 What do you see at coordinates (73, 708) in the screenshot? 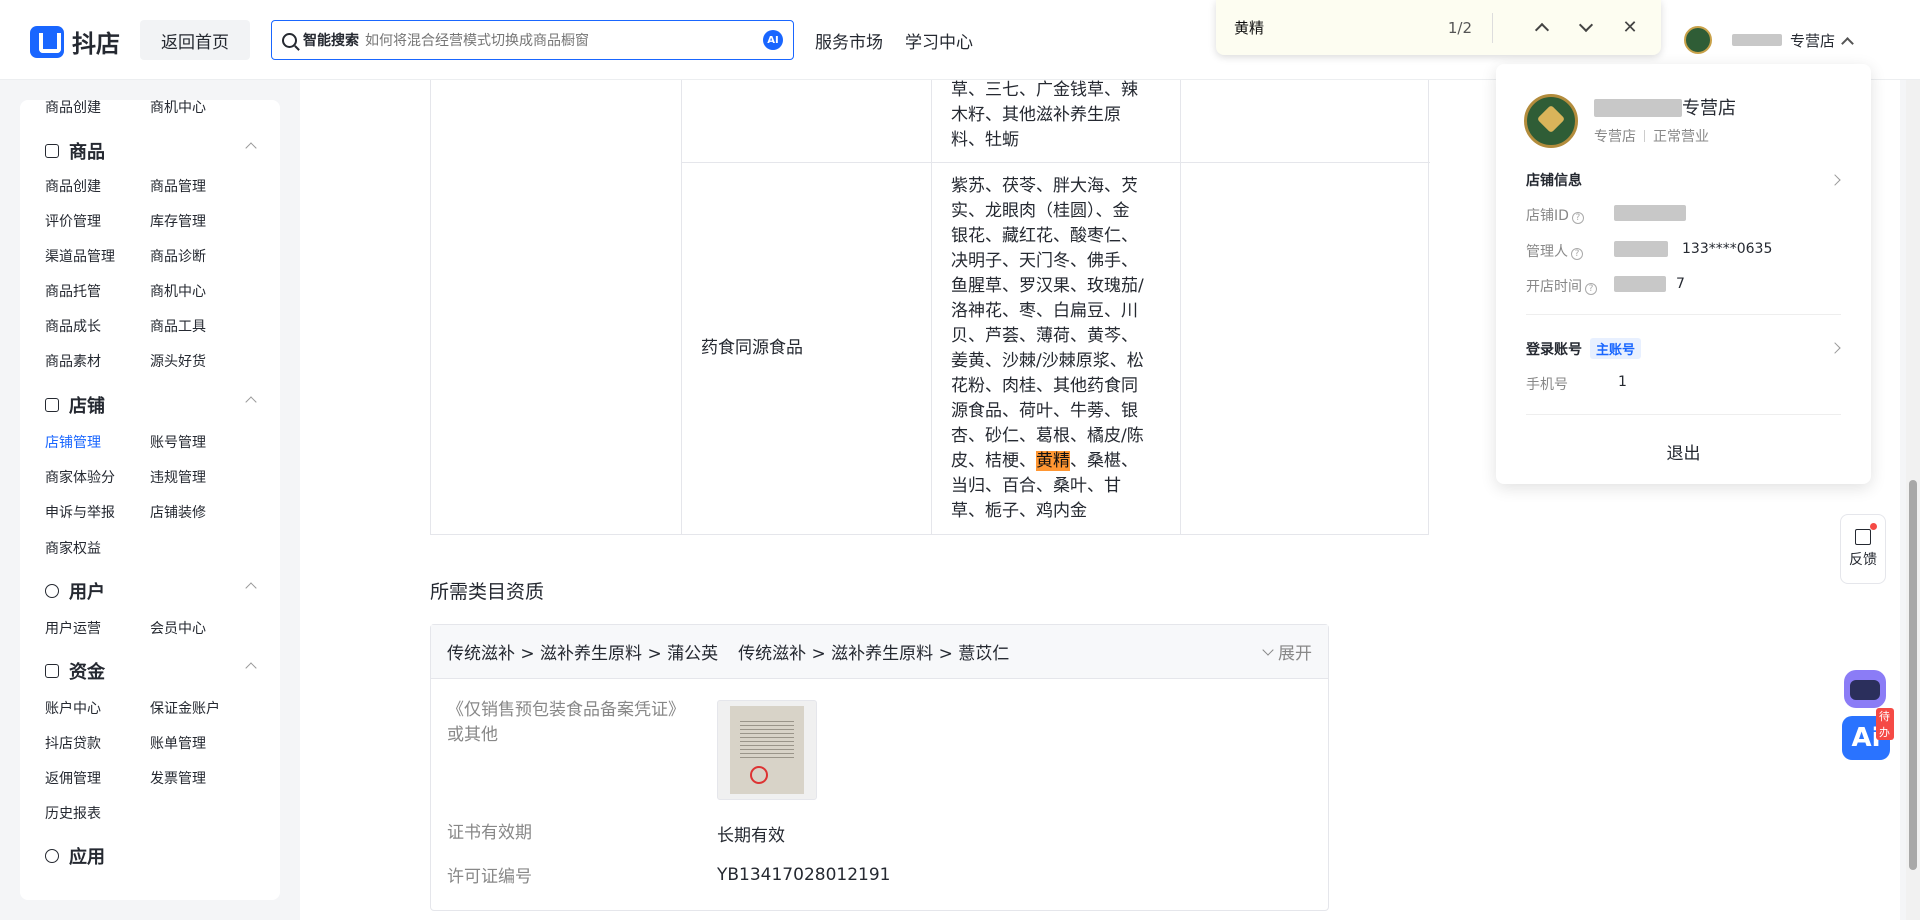
I see `sidebar-item: 账户中心` at bounding box center [73, 708].